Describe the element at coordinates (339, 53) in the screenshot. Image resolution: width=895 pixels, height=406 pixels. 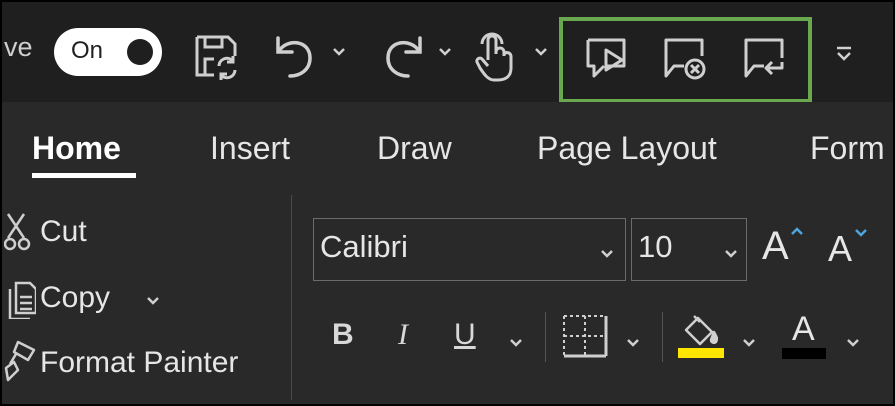
I see `undo-dropdown-chevron-icon` at that location.